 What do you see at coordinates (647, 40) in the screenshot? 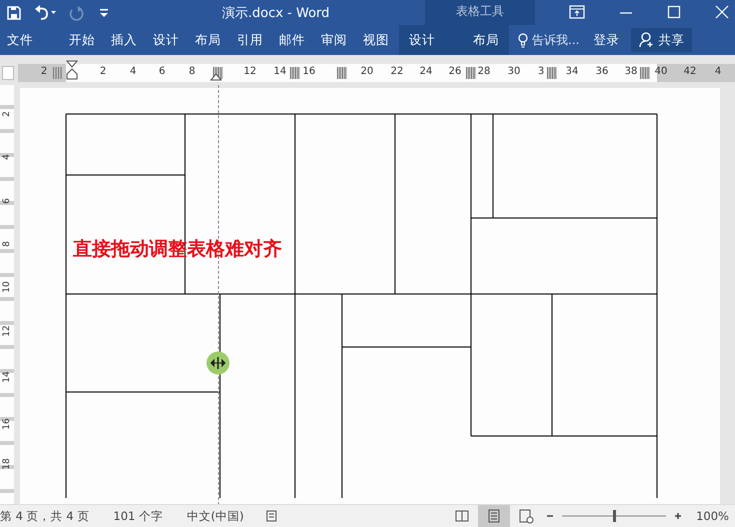
I see `person-icon` at bounding box center [647, 40].